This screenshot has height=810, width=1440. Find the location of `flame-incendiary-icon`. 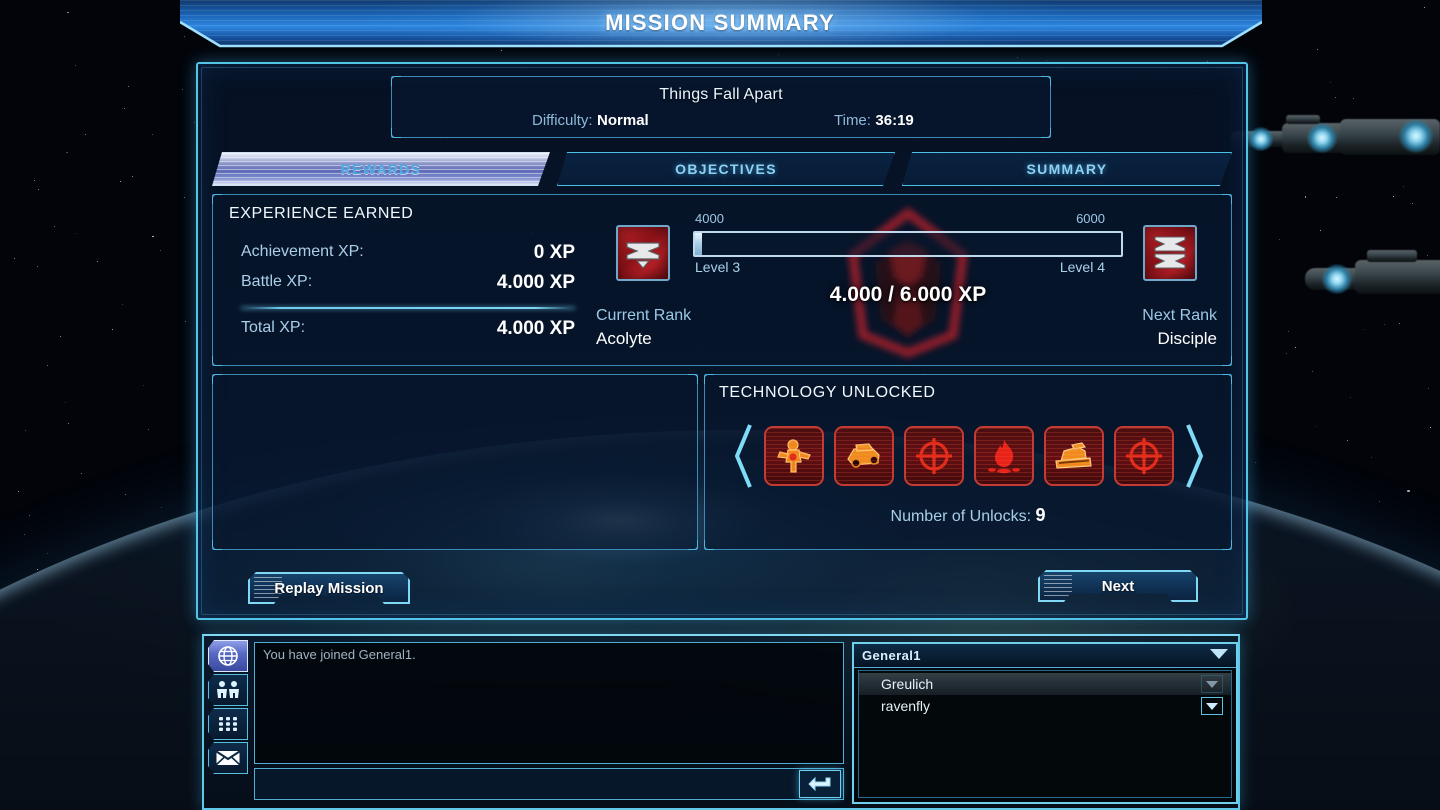

flame-incendiary-icon is located at coordinates (1004, 457).